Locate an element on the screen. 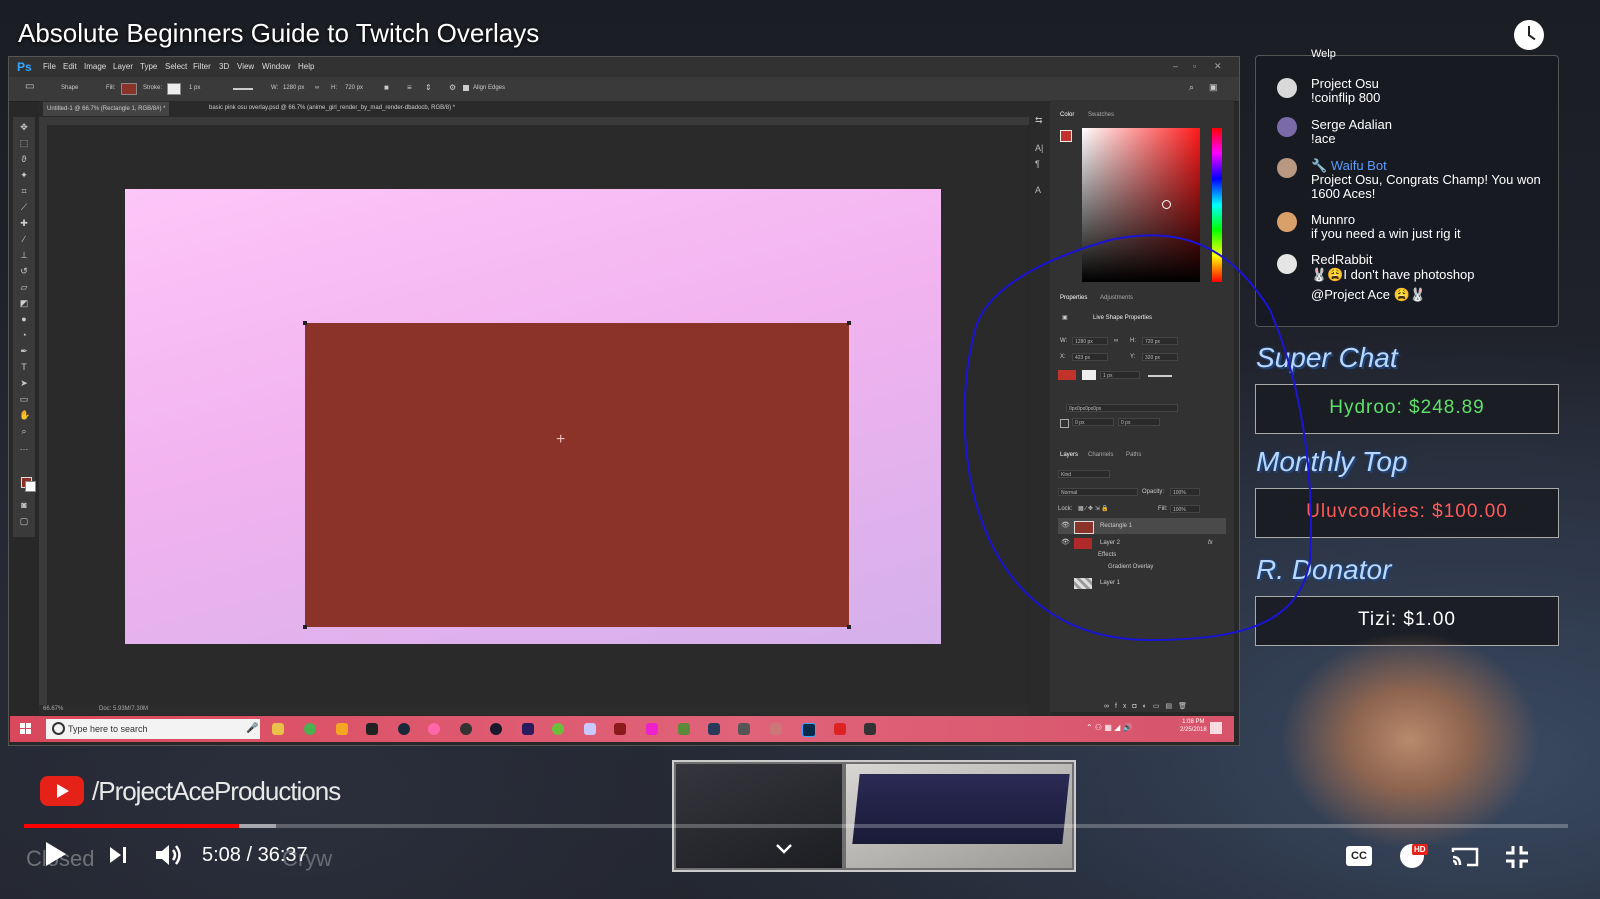 Image resolution: width=1600 pixels, height=899 pixels. handcam-tablet is located at coordinates (759, 816).